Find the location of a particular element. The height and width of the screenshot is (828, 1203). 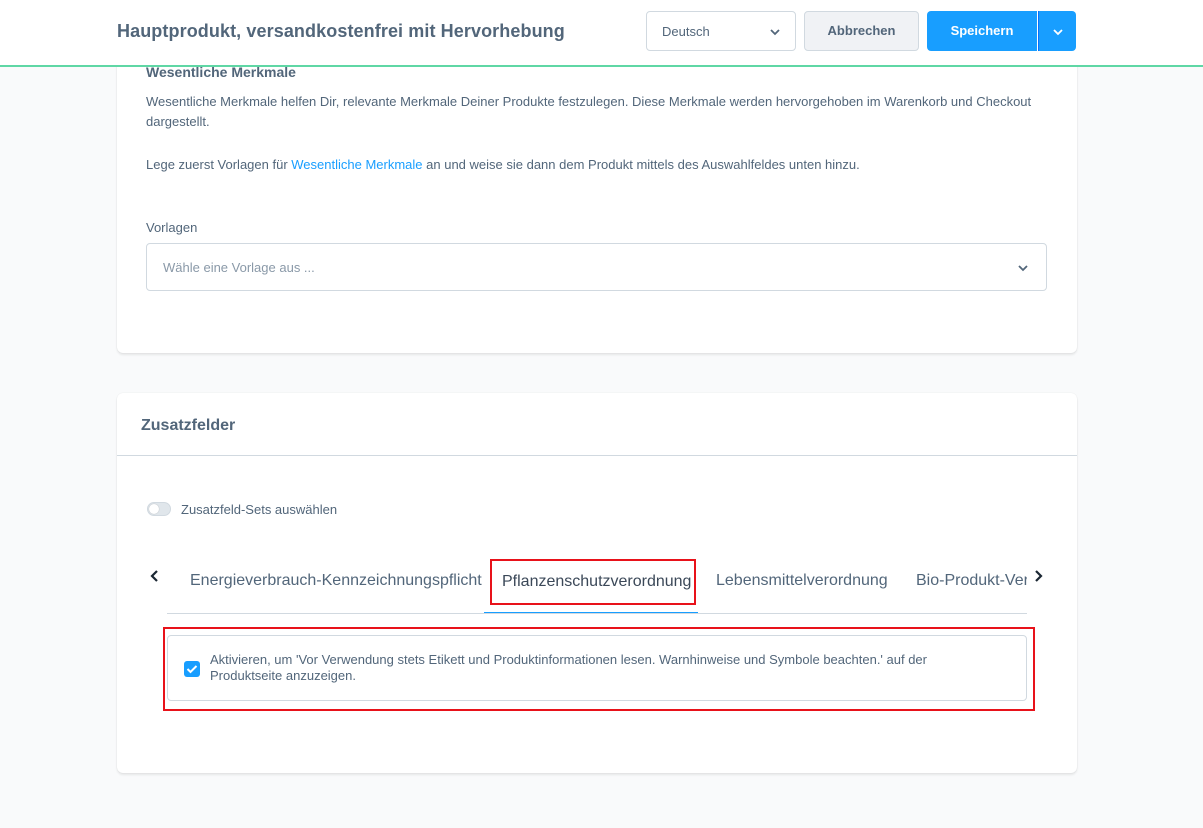

custom-fields-header: Zusatzfelder is located at coordinates (597, 424).